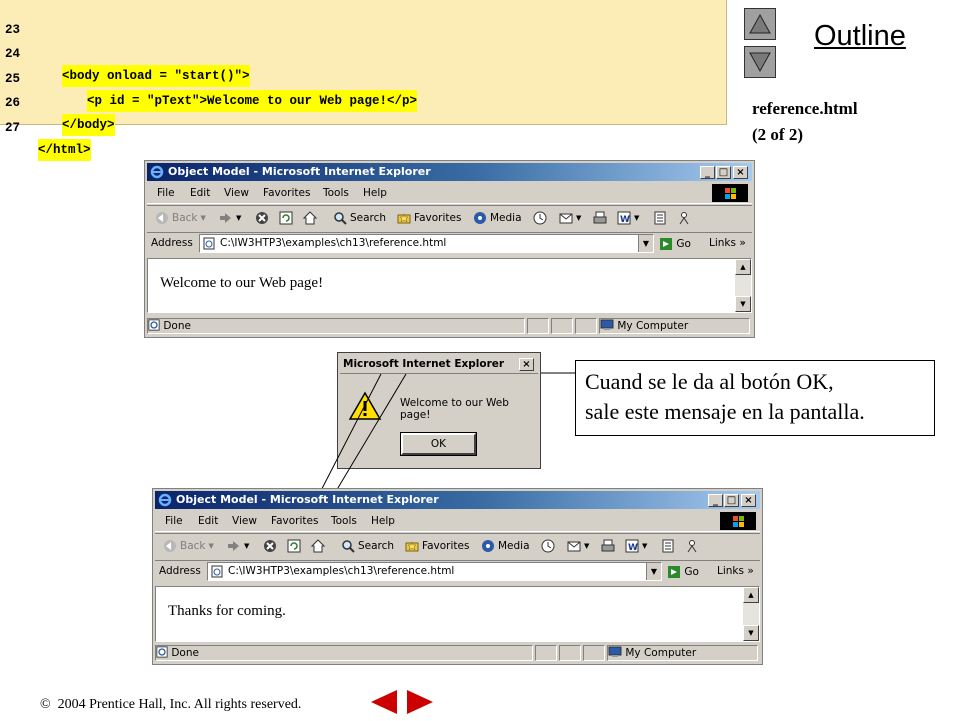 The image size is (960, 721). Describe the element at coordinates (244, 521) in the screenshot. I see `menu-view: View` at that location.